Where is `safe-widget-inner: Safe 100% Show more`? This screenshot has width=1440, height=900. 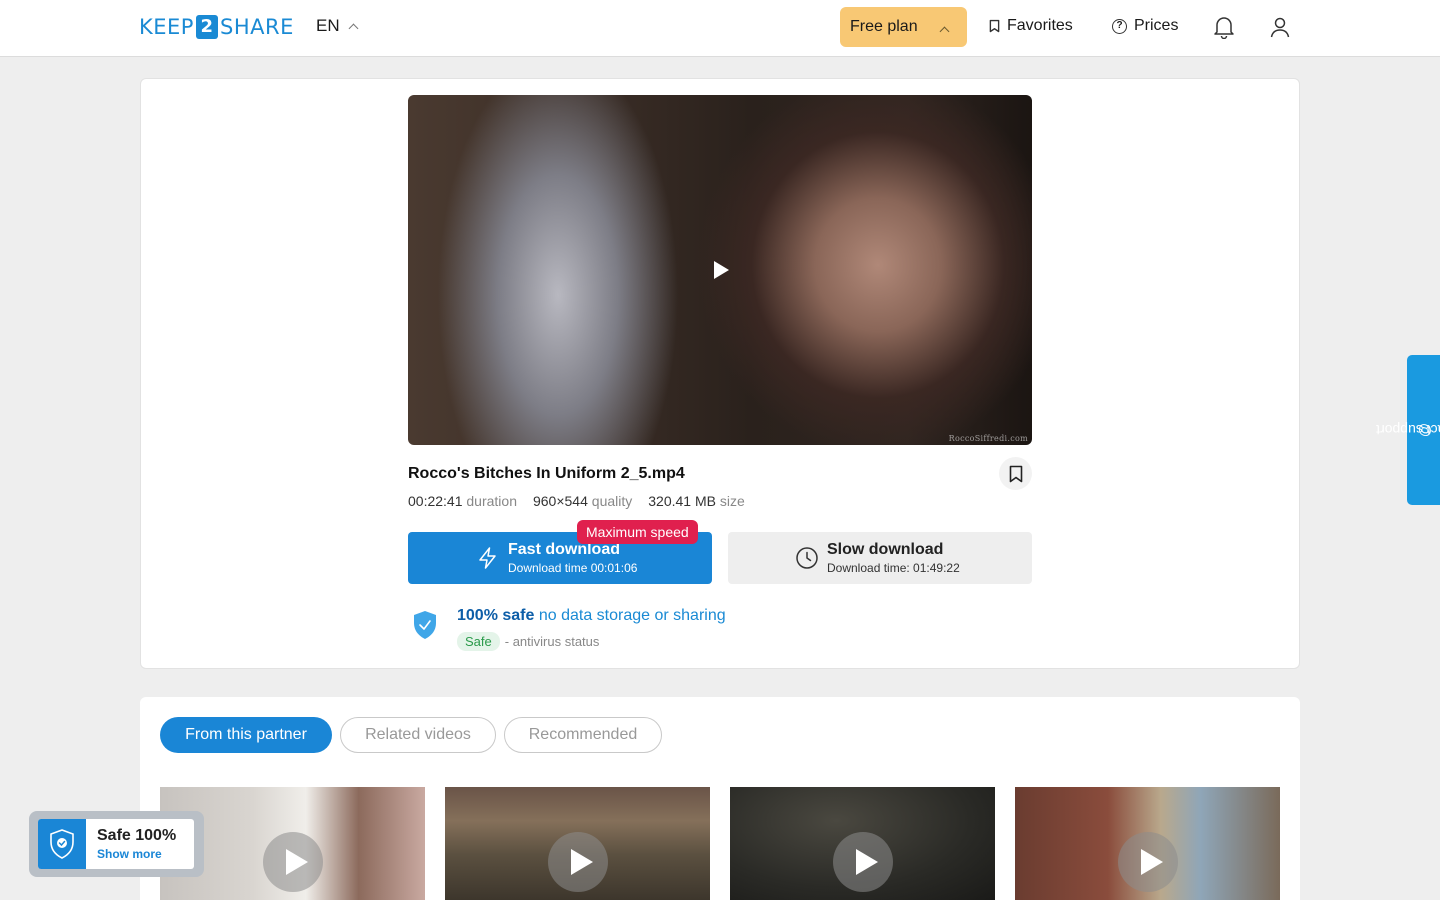
safe-widget-inner: Safe 100% Show more is located at coordinates (116, 844).